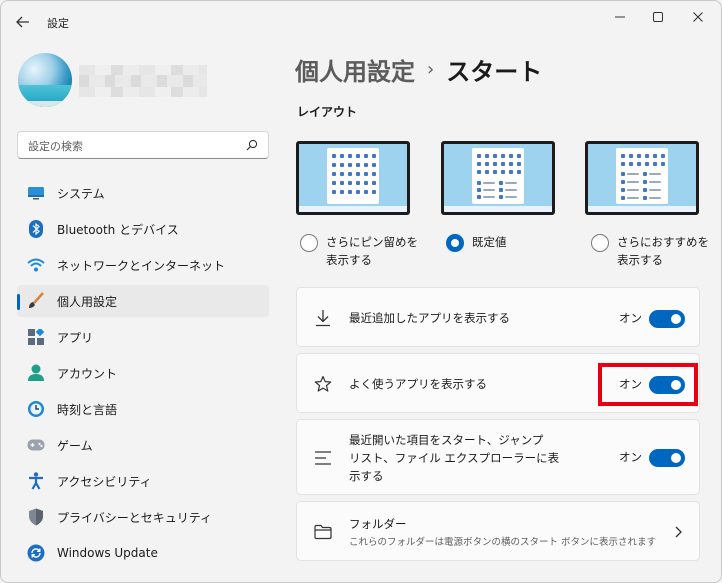  I want to click on sidebar-item-privacy: プライバシーとセキュリティ, so click(143, 517).